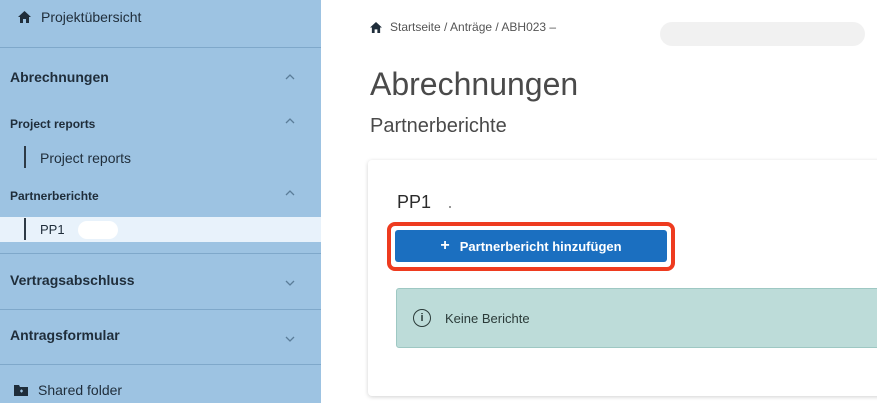 The height and width of the screenshot is (403, 877). I want to click on sidebar-section-abrechnungen: Abrechnungen, so click(160, 77).